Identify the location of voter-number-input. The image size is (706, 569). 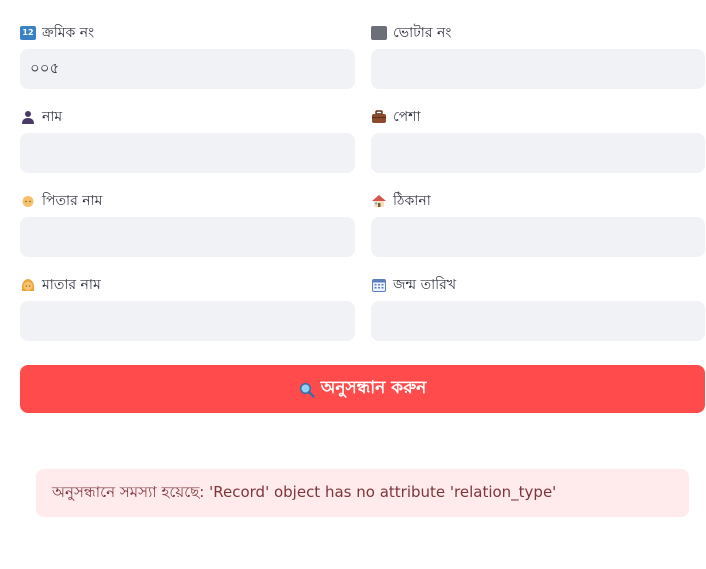
(538, 69).